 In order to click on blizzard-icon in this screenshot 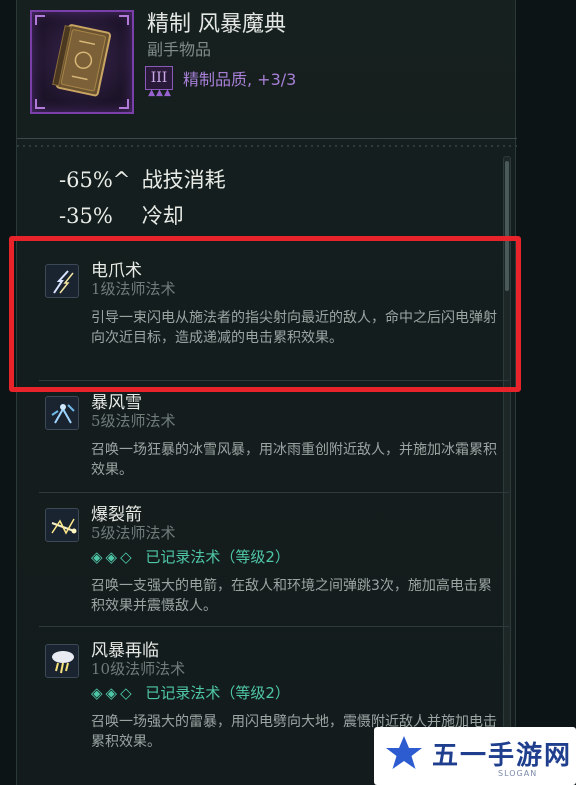, I will do `click(62, 413)`.